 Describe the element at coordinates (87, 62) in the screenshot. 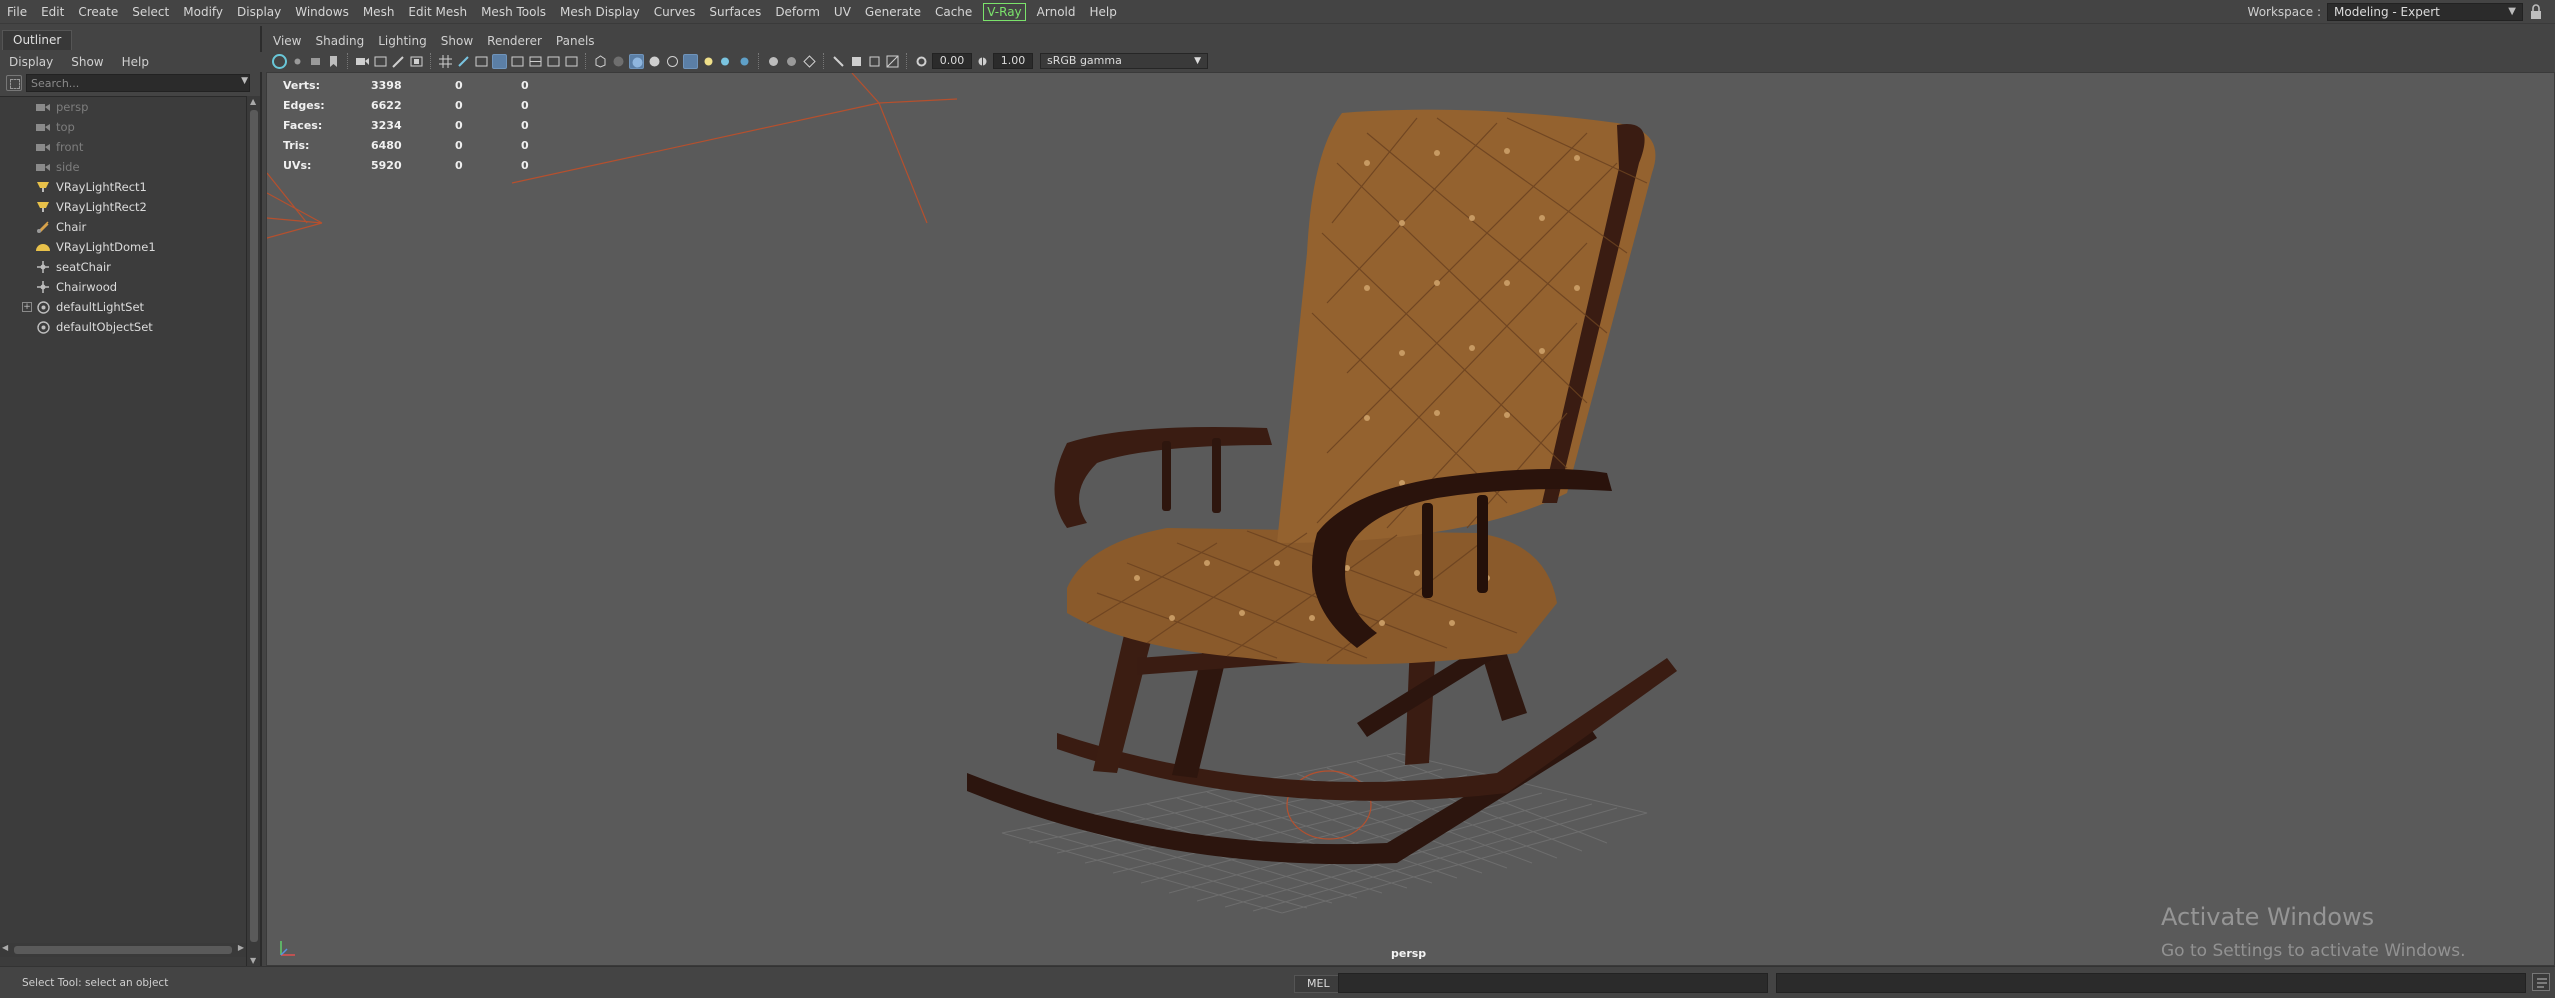

I see `outliner-menu-show: Show` at that location.